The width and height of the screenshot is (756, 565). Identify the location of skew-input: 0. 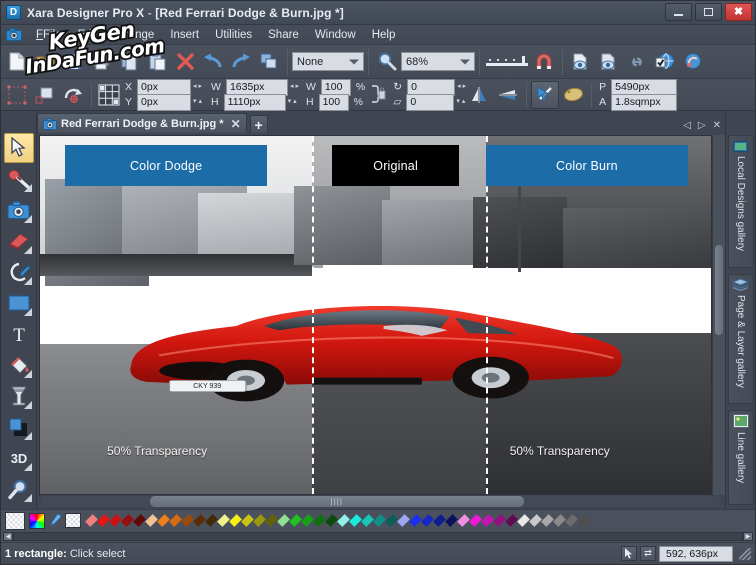
(430, 102).